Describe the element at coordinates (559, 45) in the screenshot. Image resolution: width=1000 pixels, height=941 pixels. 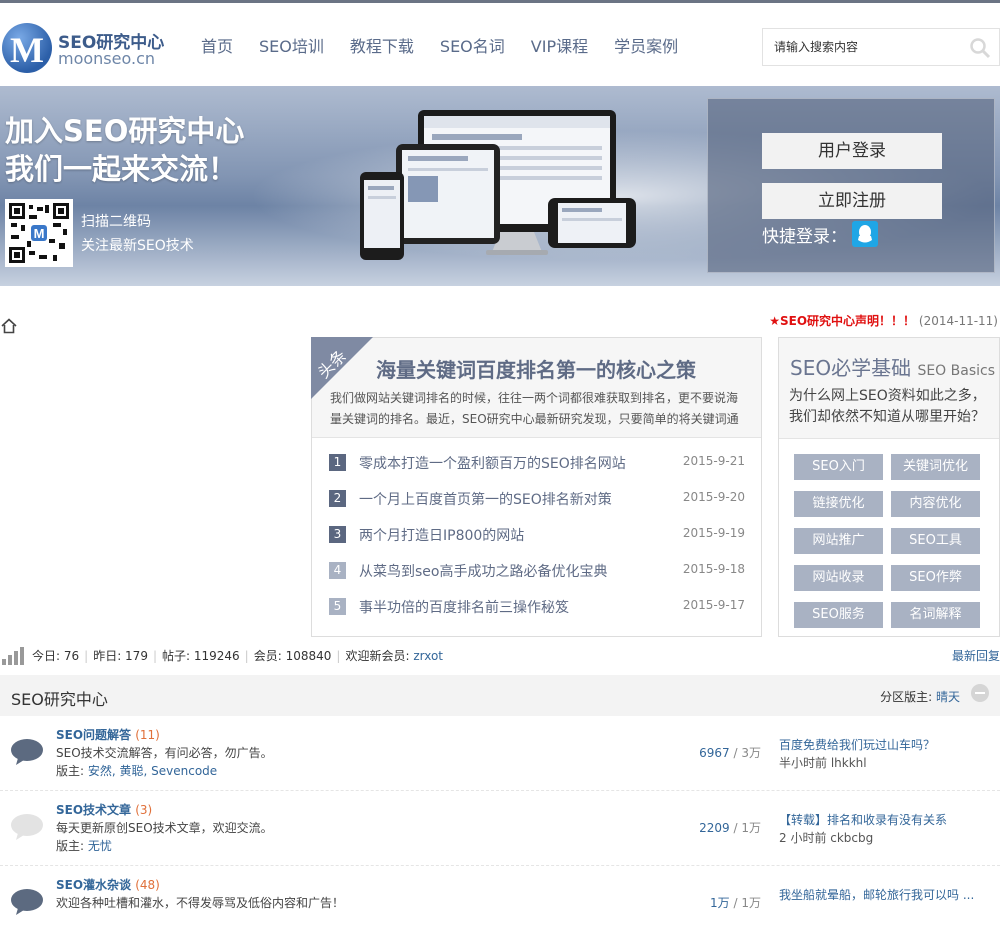
I see `nav-vip-course: VIP课程` at that location.